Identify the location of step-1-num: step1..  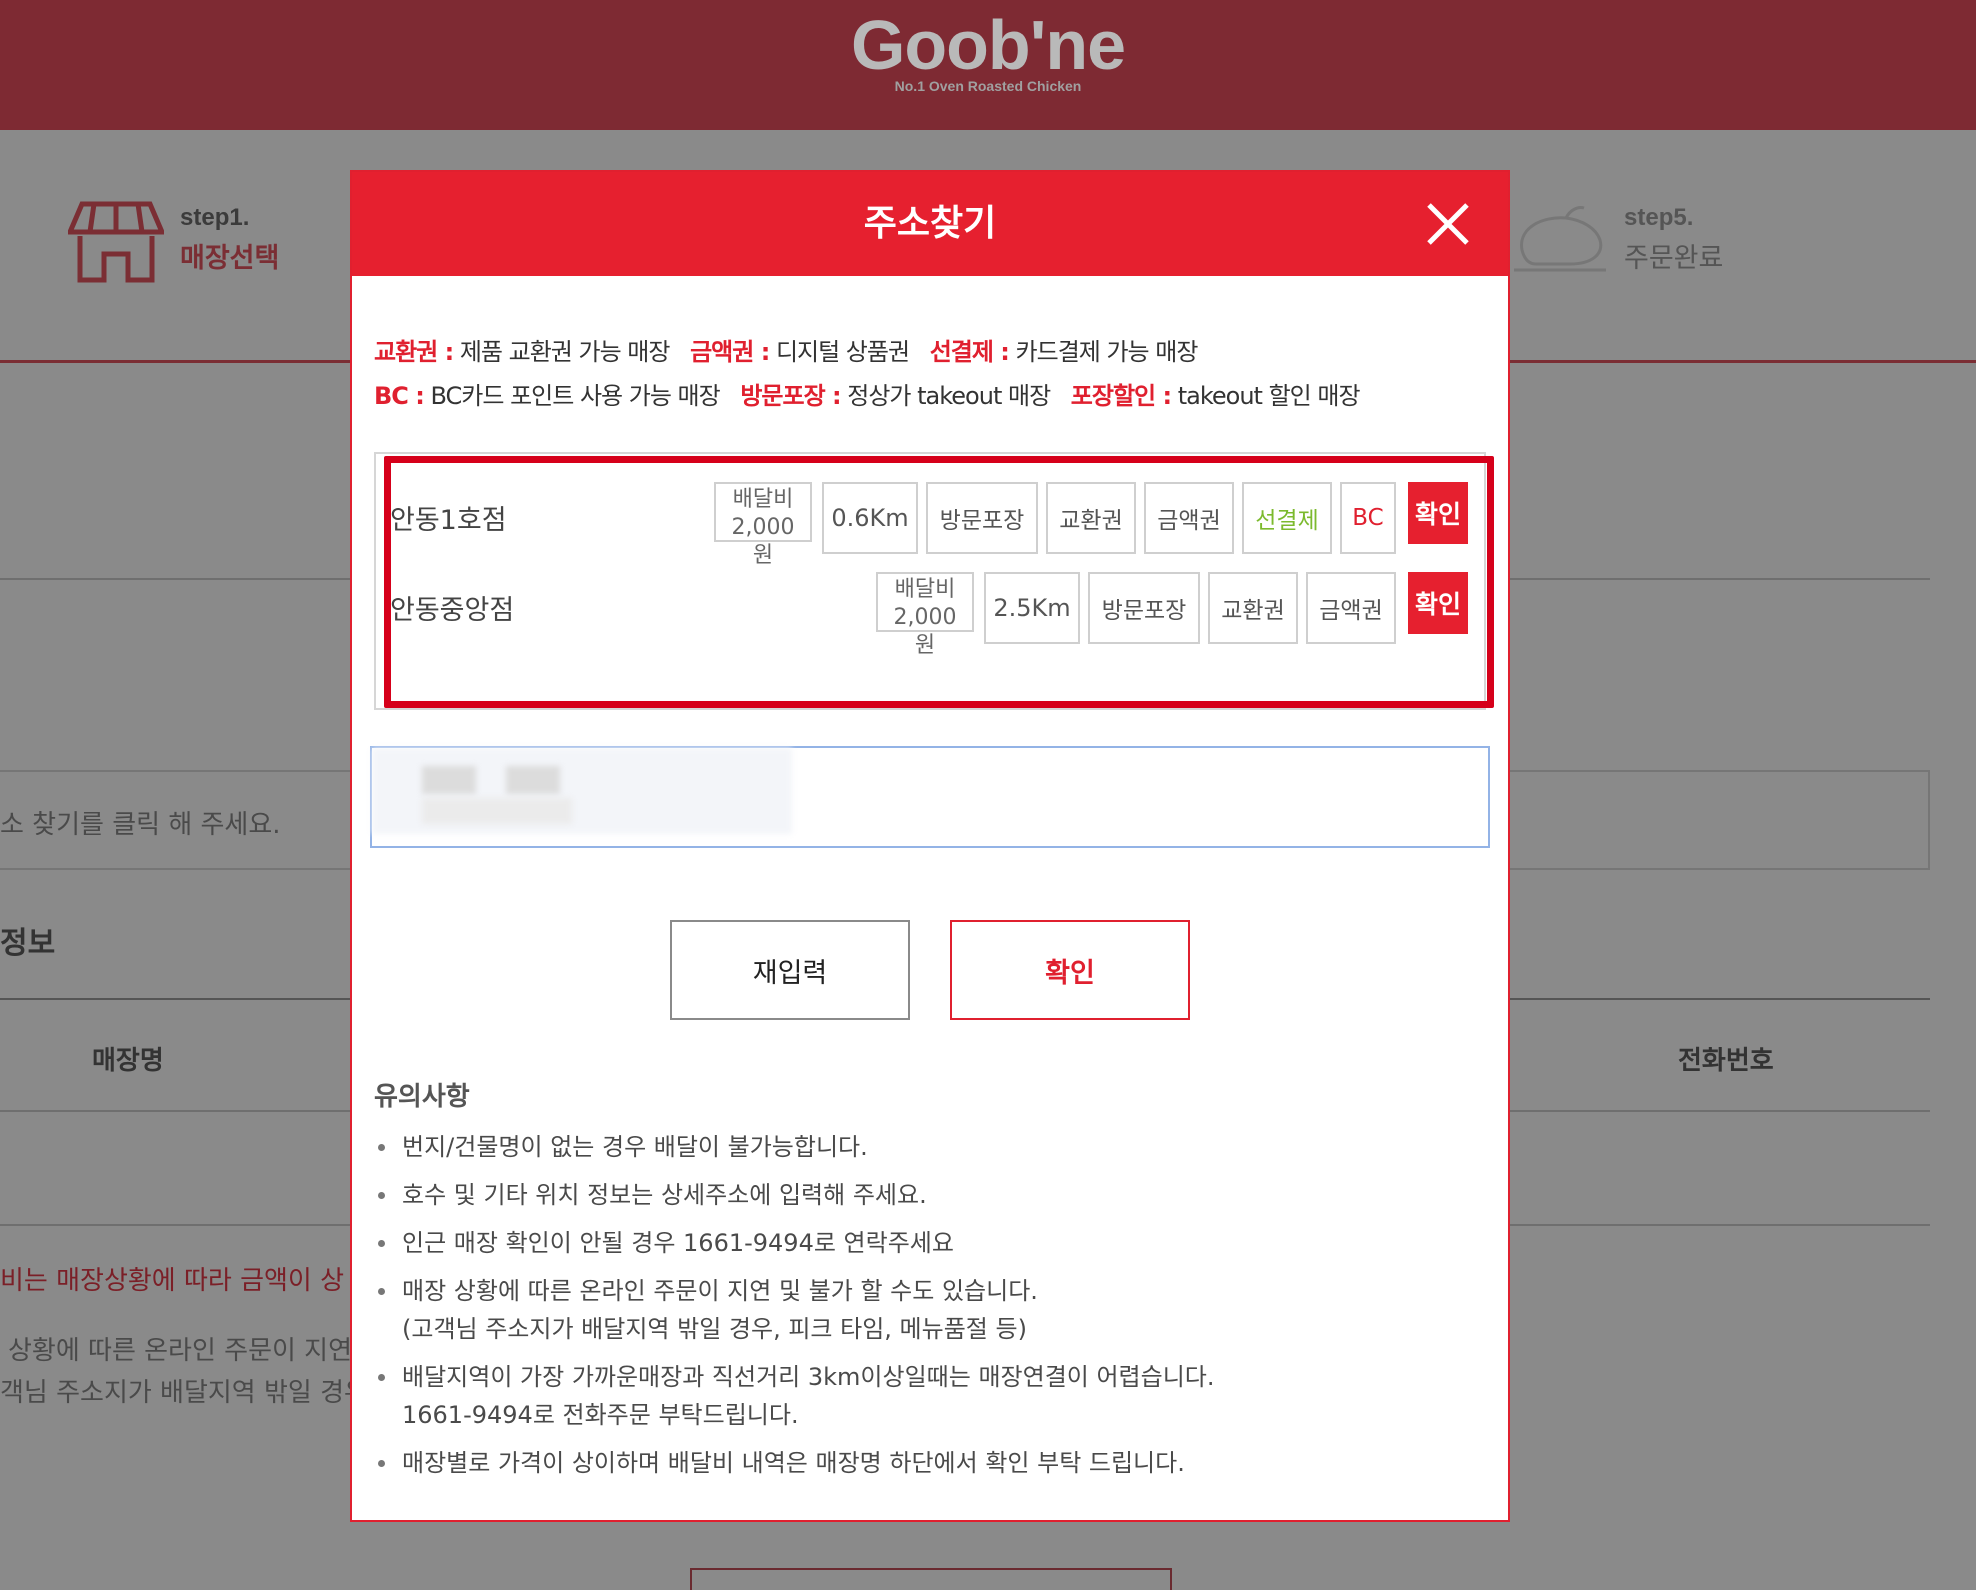
(215, 217).